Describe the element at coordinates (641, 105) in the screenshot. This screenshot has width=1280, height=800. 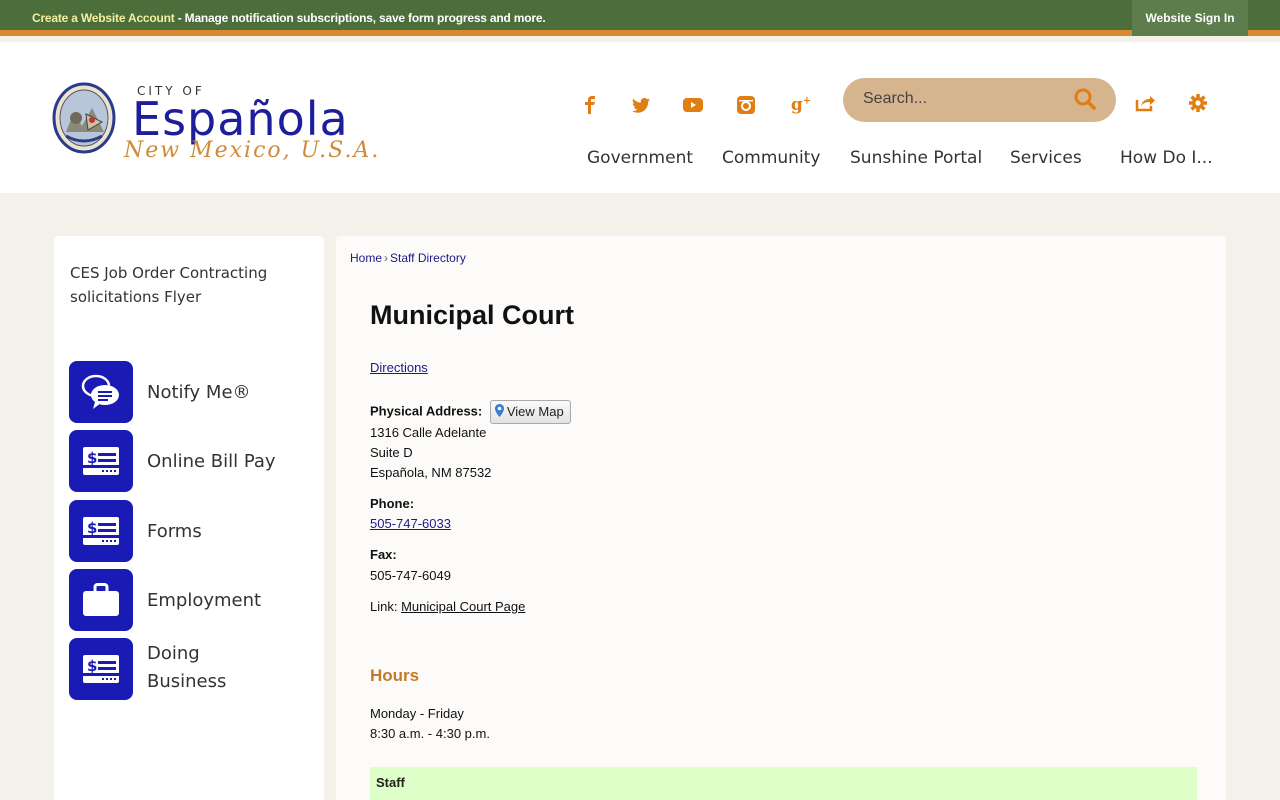
I see `twitter-icon` at that location.